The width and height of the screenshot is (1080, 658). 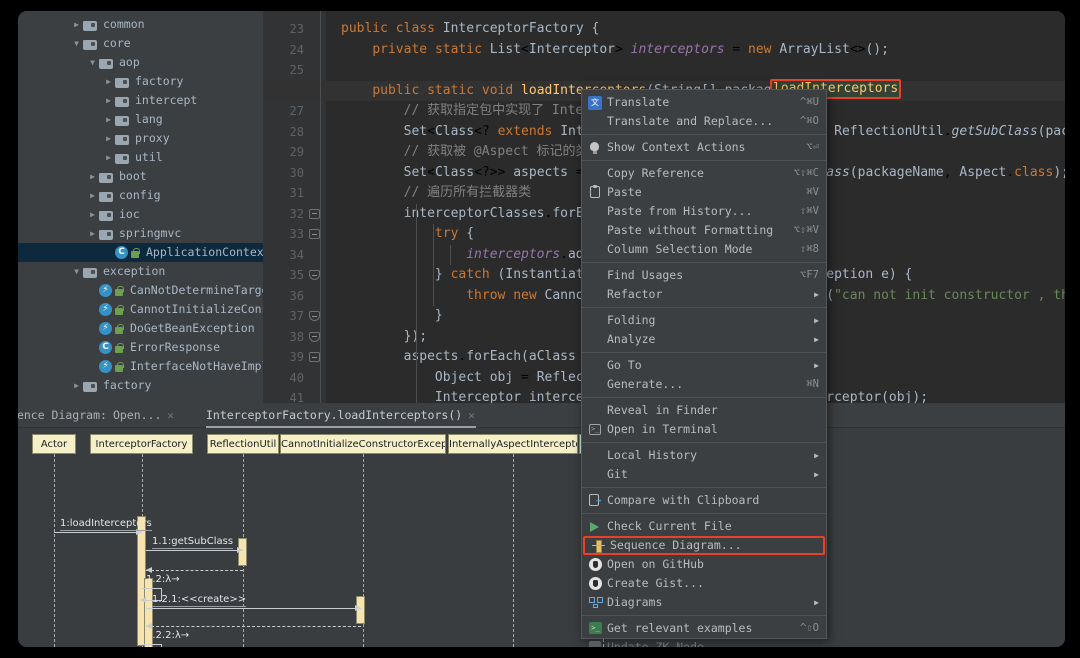 I want to click on menu-item: Translate and Replace... ^⌘O, so click(x=704, y=121).